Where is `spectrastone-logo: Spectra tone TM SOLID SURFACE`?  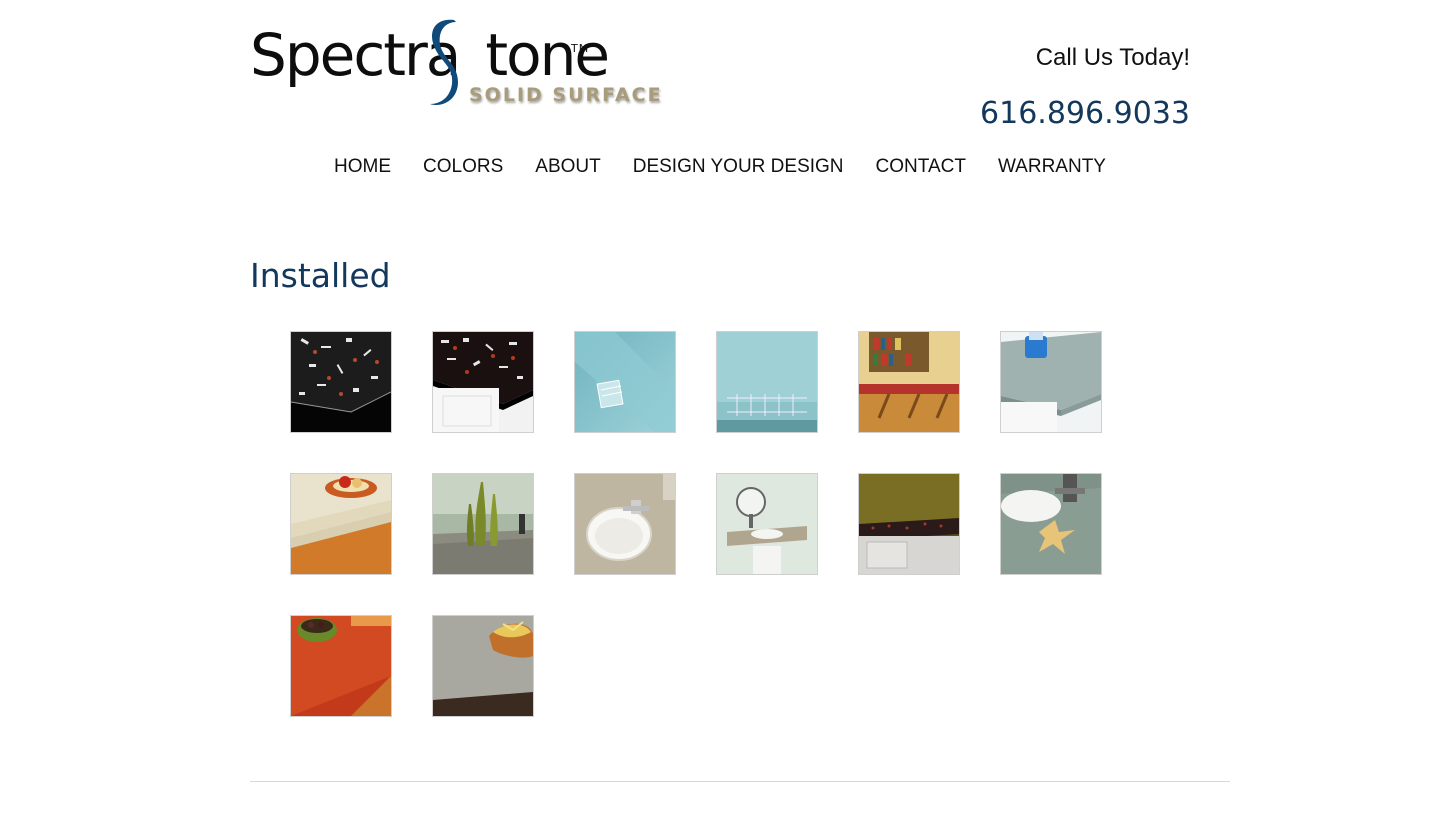 spectrastone-logo: Spectra tone TM SOLID SURFACE is located at coordinates (455, 63).